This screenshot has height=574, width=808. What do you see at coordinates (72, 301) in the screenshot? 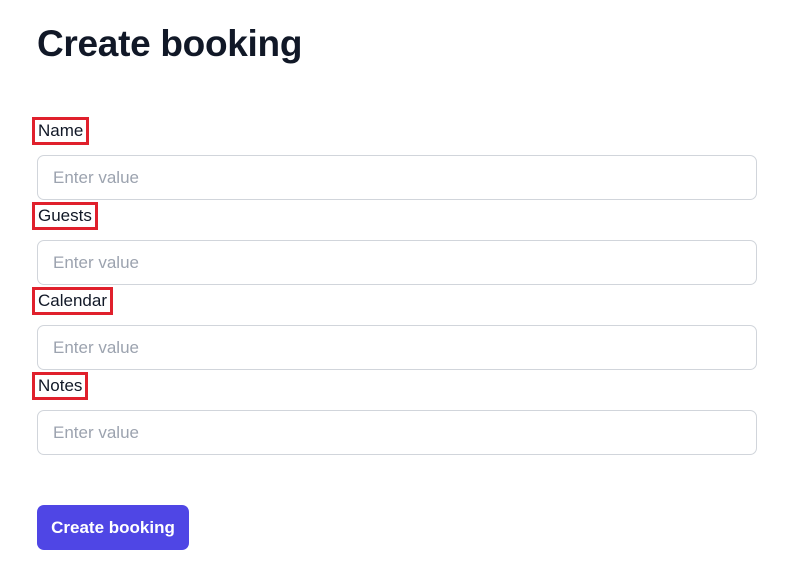
I see `calendar-label: Calendar` at bounding box center [72, 301].